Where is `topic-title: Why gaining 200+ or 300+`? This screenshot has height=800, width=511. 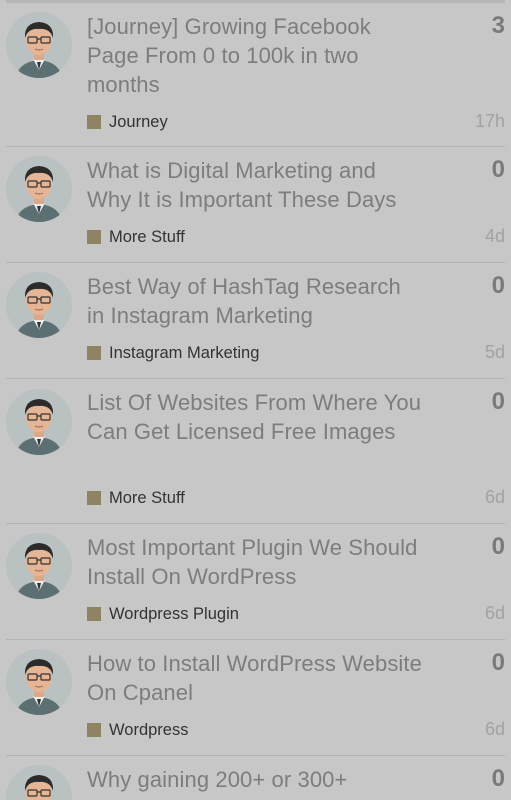 topic-title: Why gaining 200+ or 300+ is located at coordinates (254, 779).